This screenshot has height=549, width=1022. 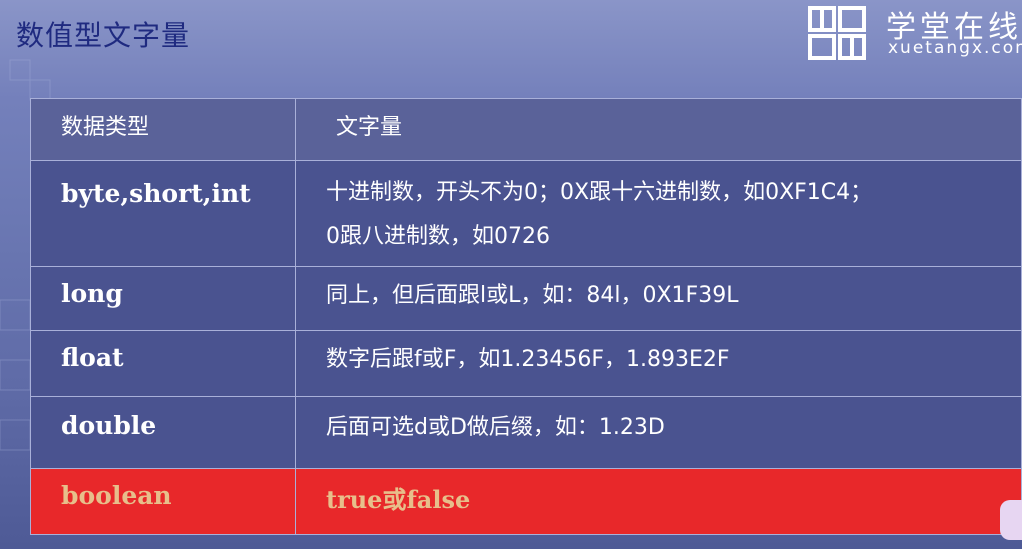 What do you see at coordinates (599, 192) in the screenshot?
I see `literal-description-line: 十进制数，开头不为0；0X跟十六进制数，如0XF1C4；` at bounding box center [599, 192].